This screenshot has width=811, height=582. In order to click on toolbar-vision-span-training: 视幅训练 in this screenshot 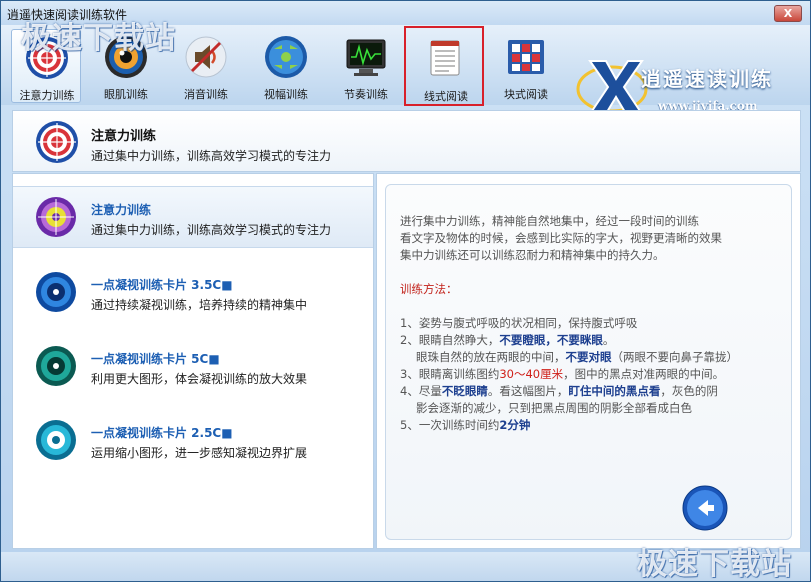, I will do `click(286, 66)`.